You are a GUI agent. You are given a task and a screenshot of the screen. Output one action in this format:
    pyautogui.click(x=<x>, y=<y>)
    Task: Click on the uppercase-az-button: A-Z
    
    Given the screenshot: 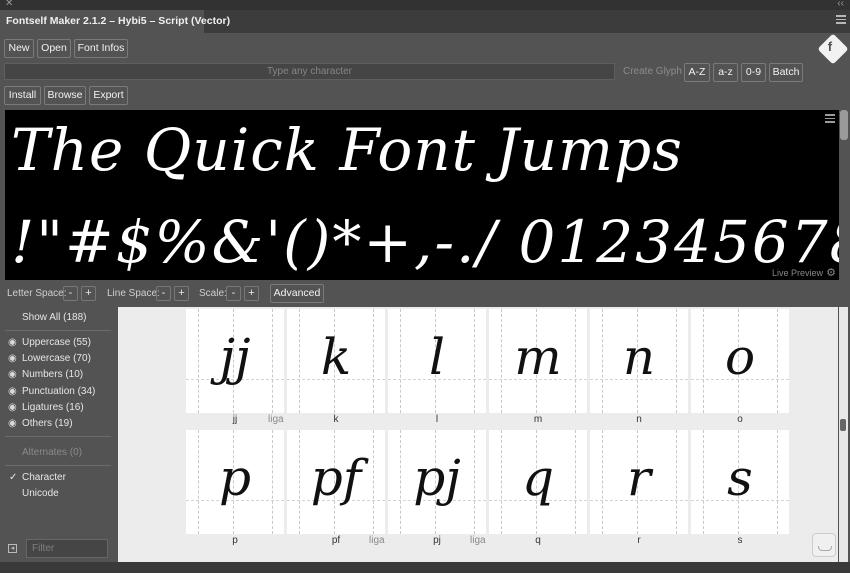 What is the action you would take?
    pyautogui.click(x=697, y=72)
    